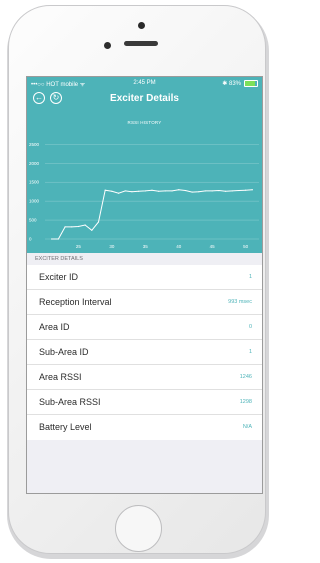  What do you see at coordinates (64, 352) in the screenshot?
I see `row-label: Sub-Area ID` at bounding box center [64, 352].